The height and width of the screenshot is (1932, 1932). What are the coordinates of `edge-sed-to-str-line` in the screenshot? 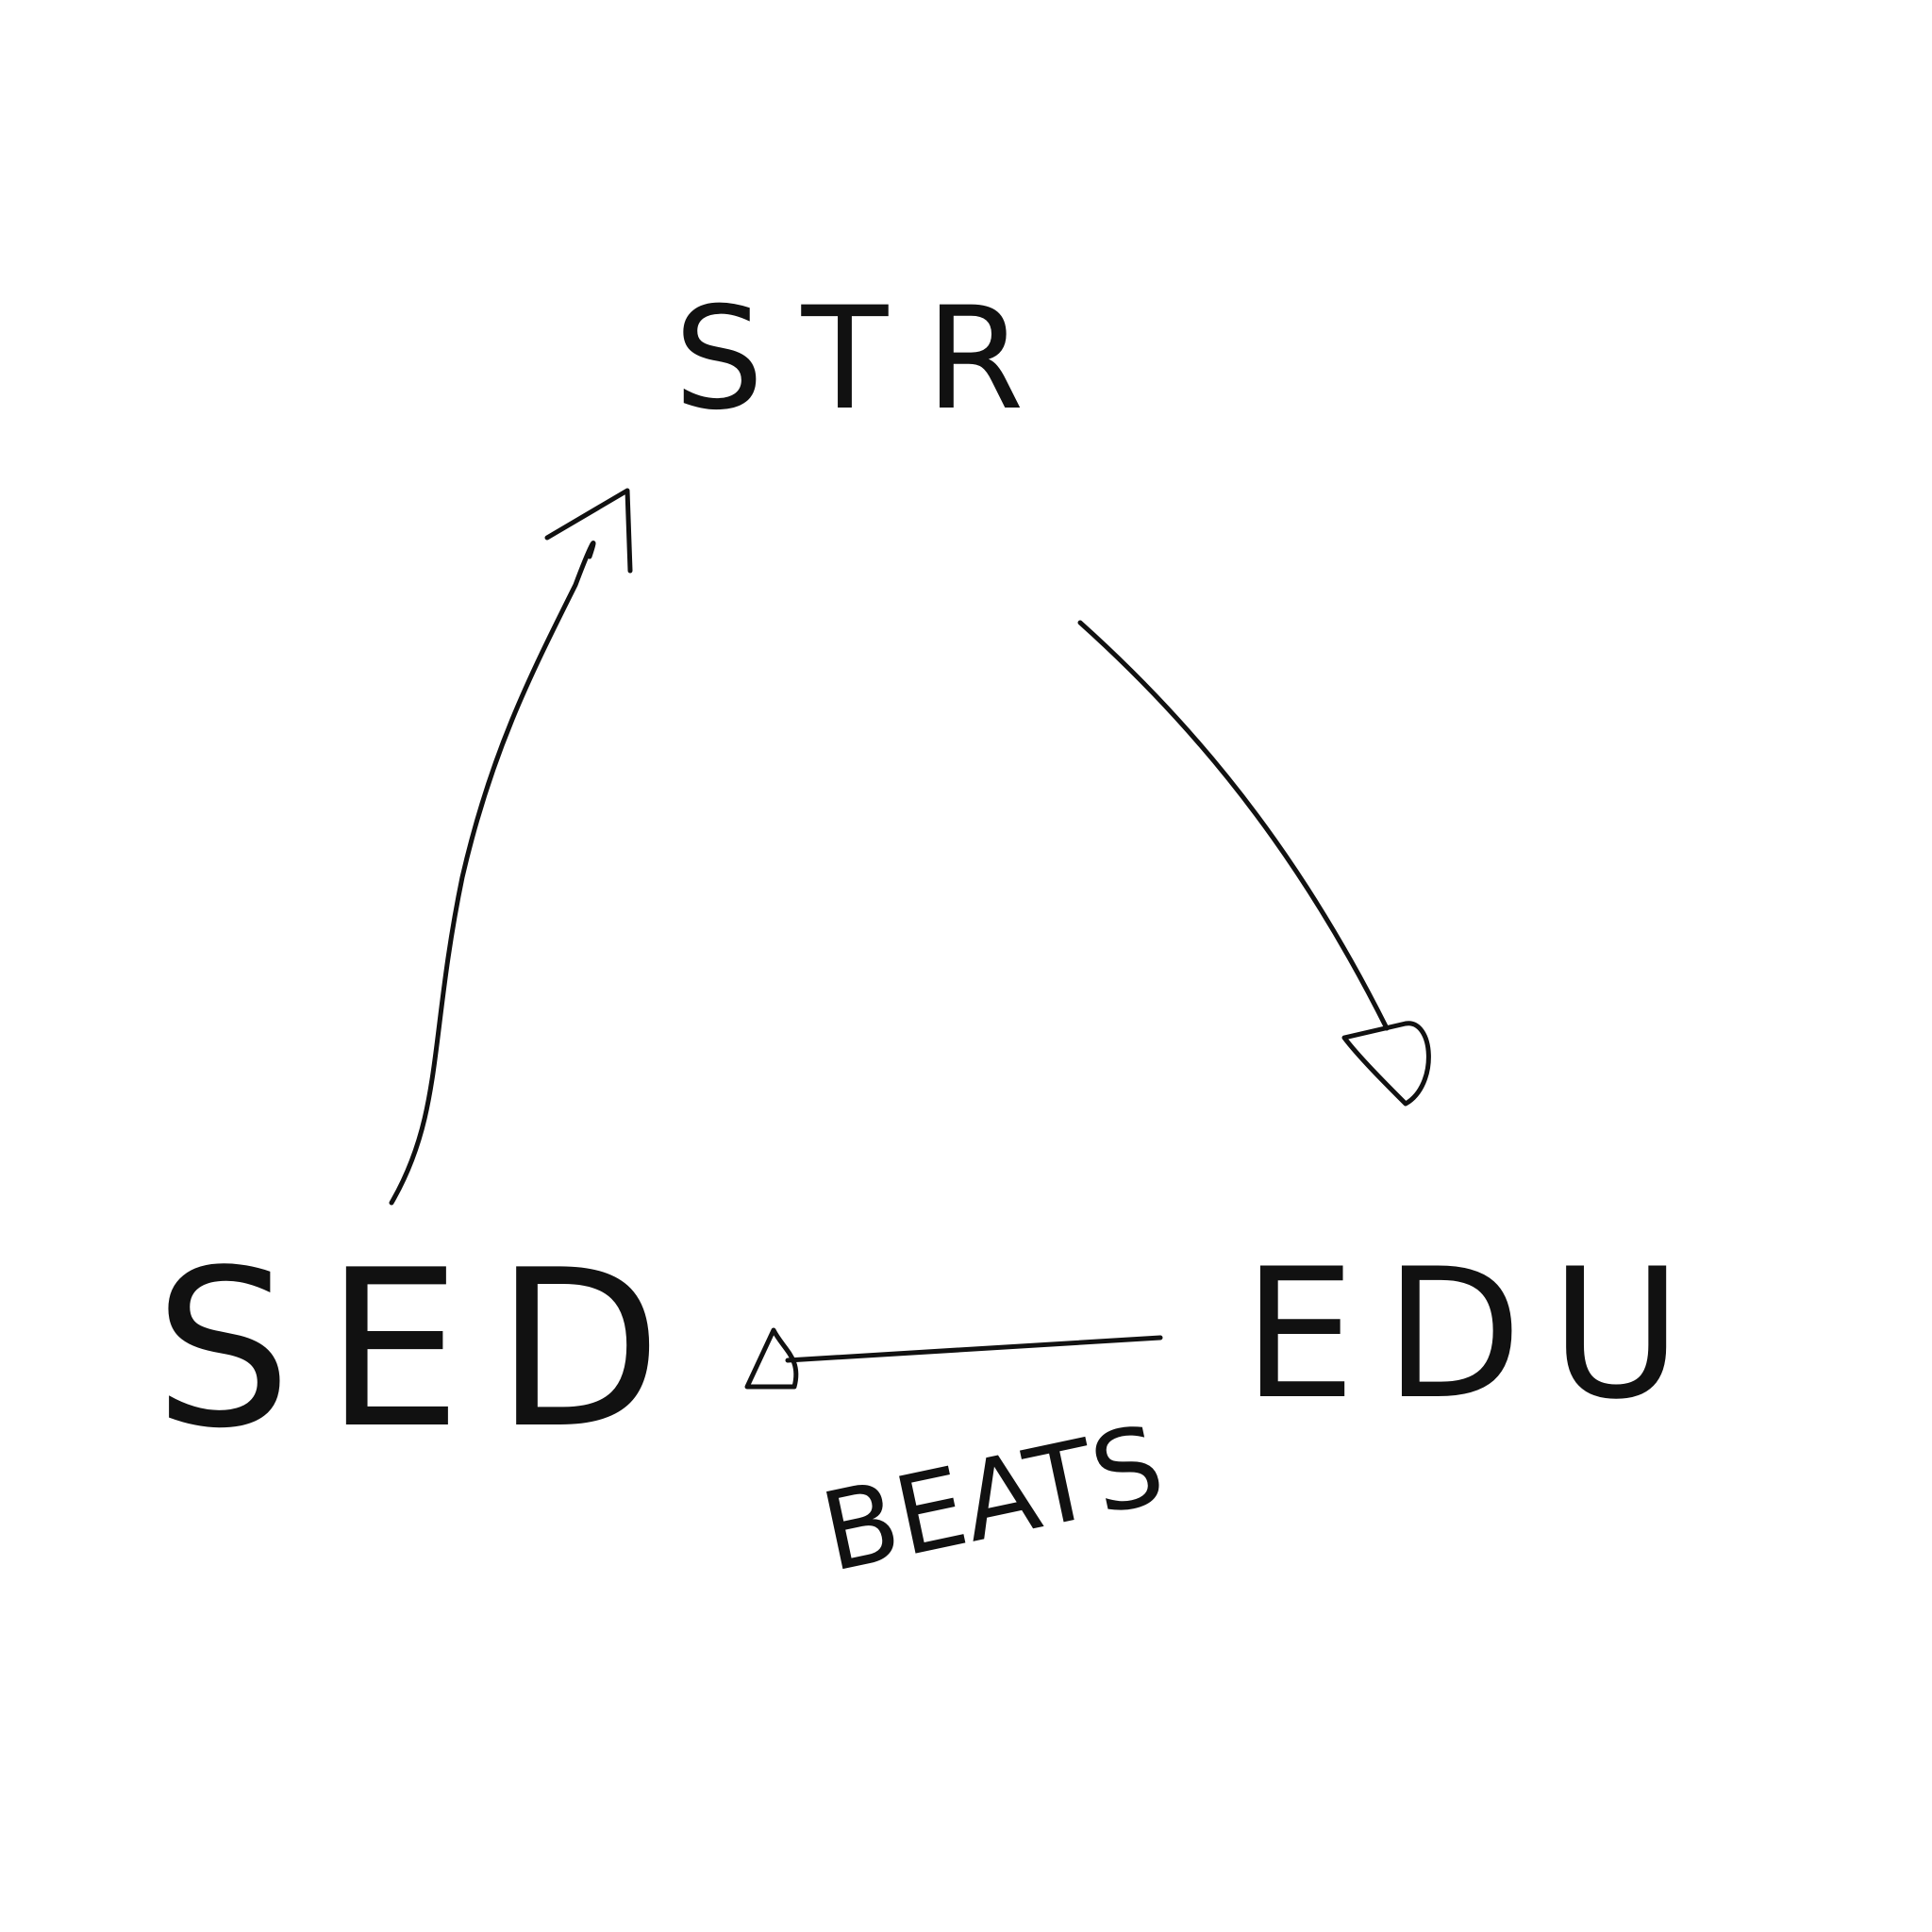 It's located at (492, 873).